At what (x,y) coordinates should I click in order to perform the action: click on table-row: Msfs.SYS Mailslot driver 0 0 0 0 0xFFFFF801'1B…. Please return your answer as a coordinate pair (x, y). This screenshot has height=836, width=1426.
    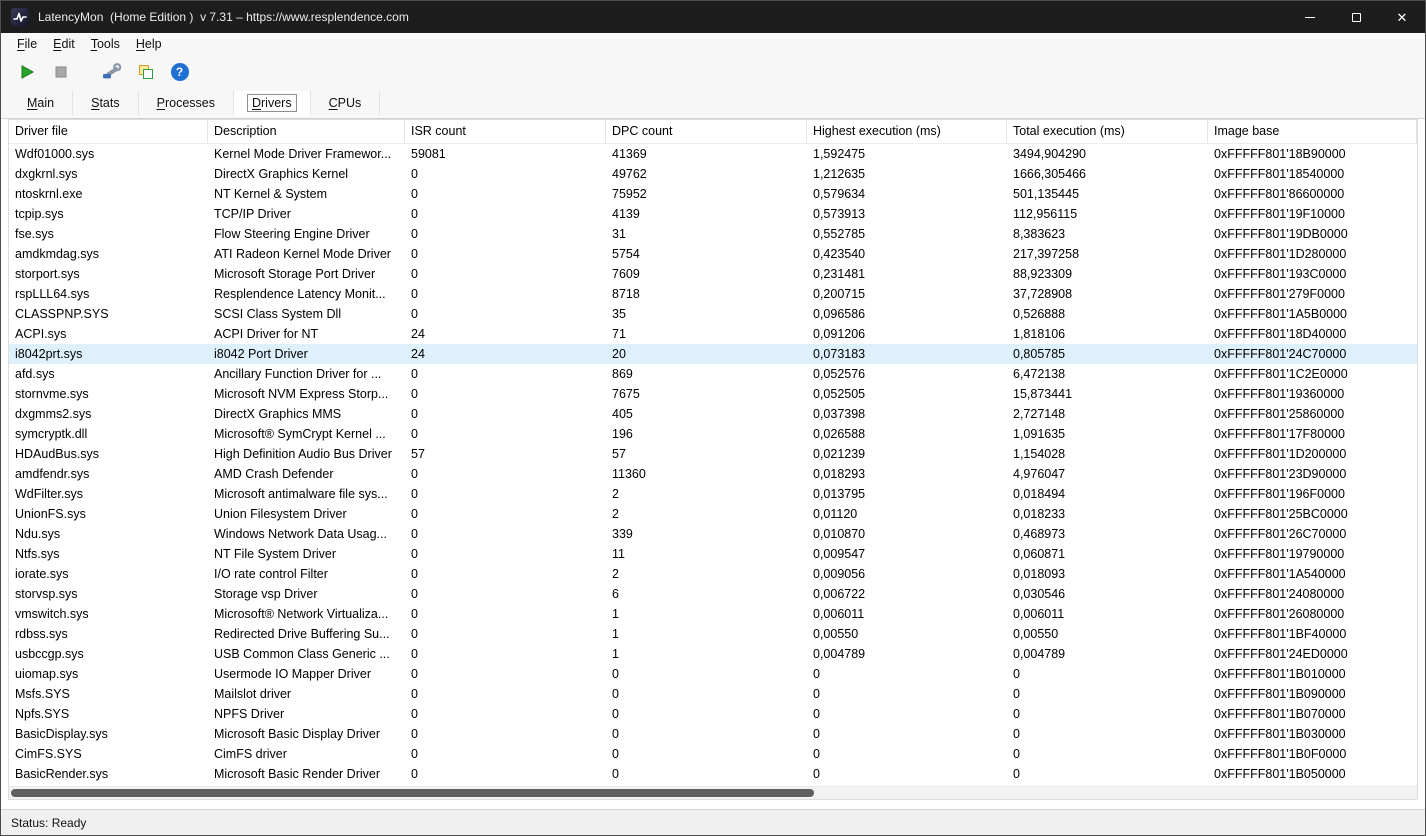
    Looking at the image, I should click on (713, 694).